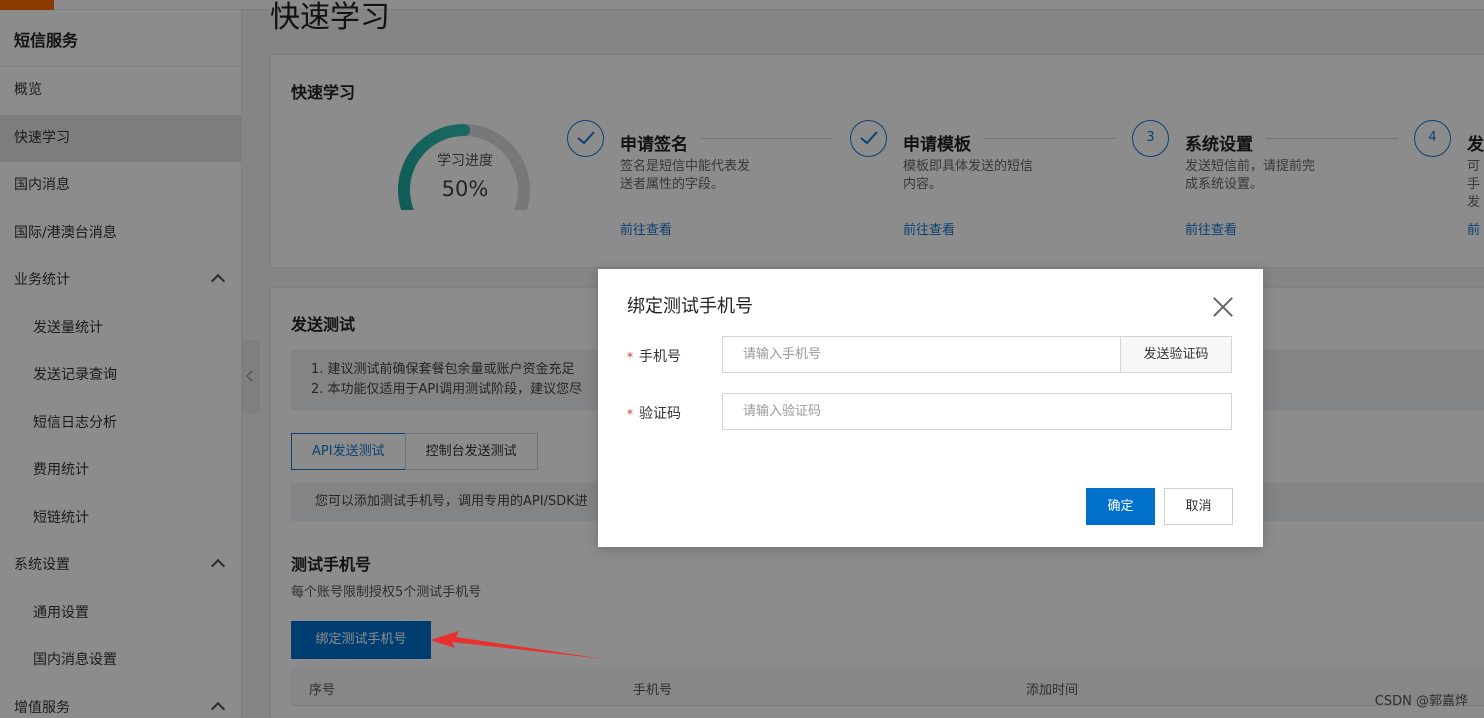 Image resolution: width=1484 pixels, height=718 pixels. Describe the element at coordinates (1223, 307) in the screenshot. I see `close-icon` at that location.